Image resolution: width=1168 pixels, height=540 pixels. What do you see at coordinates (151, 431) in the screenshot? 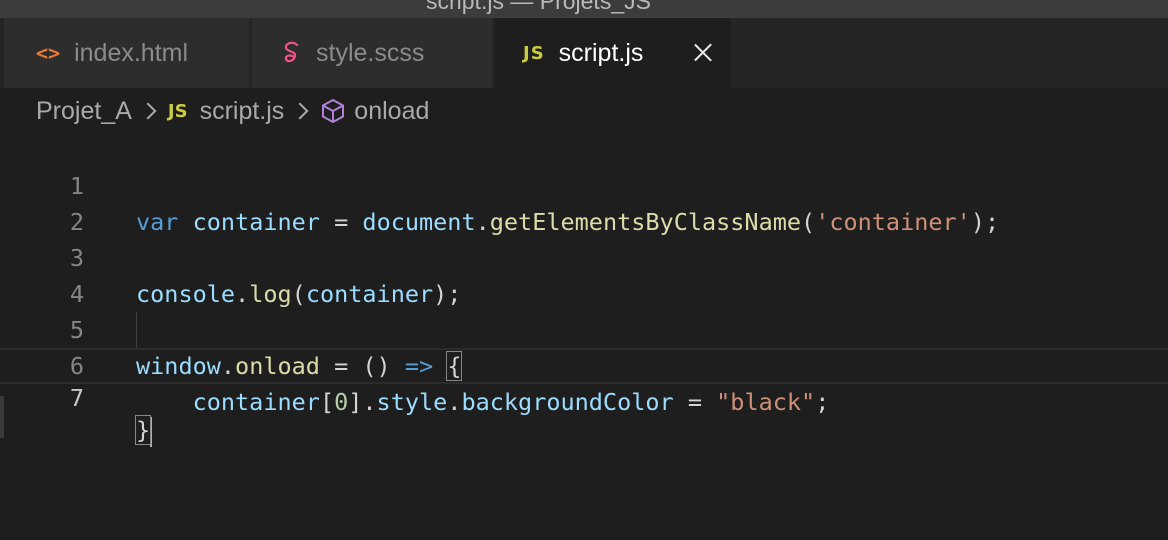
I see `text-cursor` at bounding box center [151, 431].